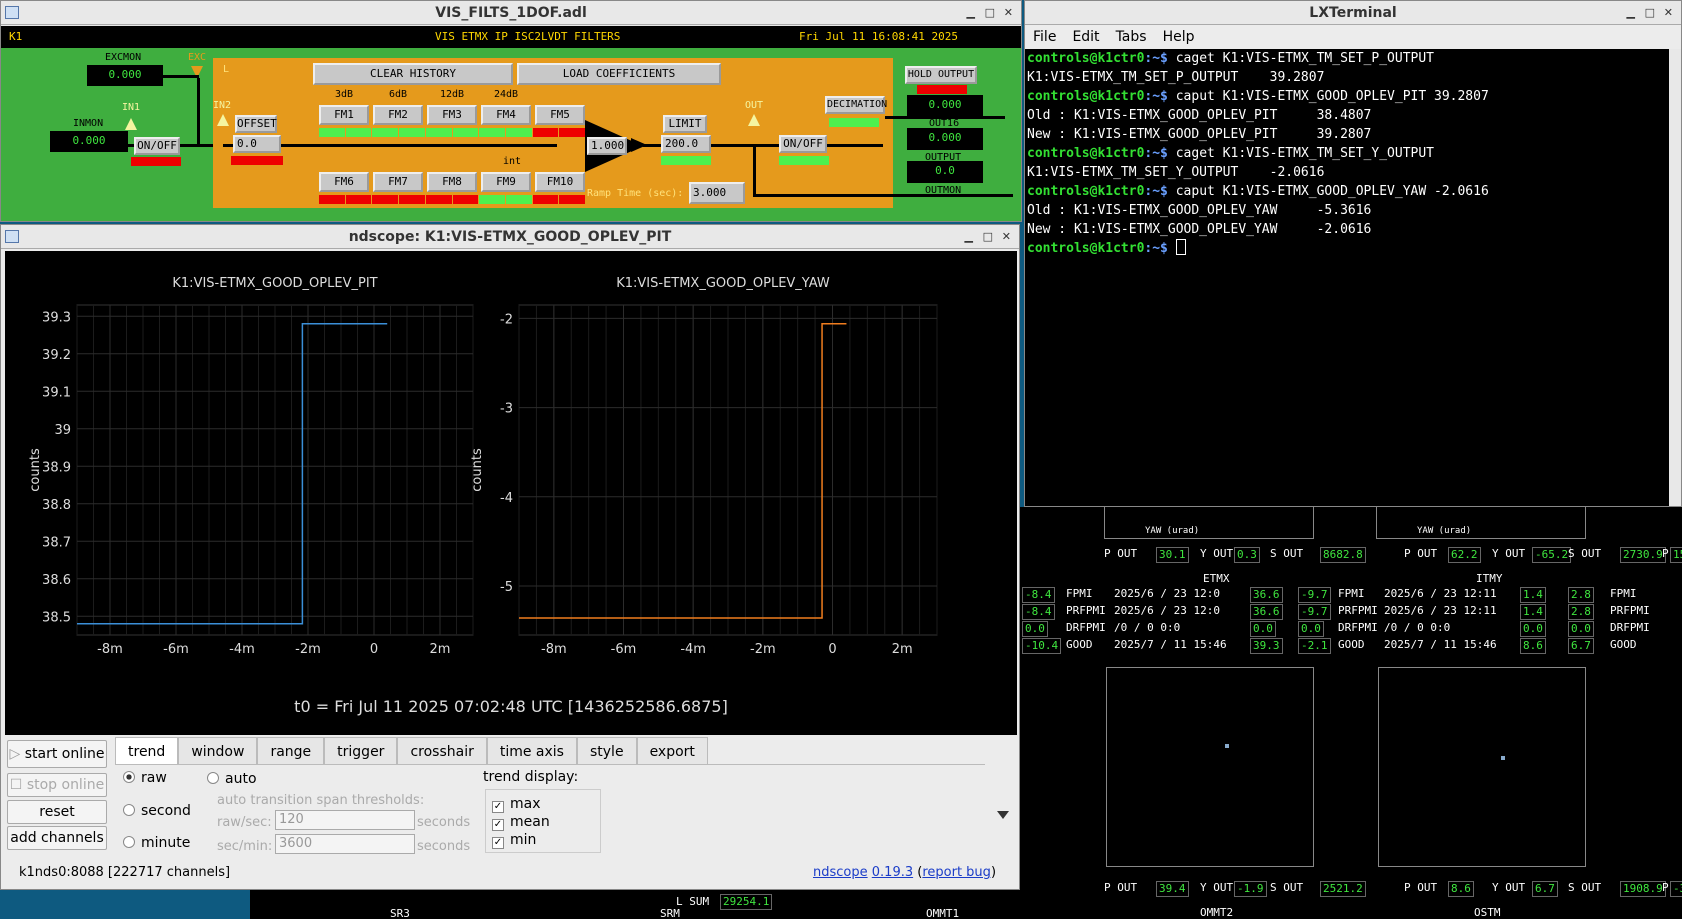 The height and width of the screenshot is (919, 1682). What do you see at coordinates (560, 115) in the screenshot?
I see `filter-module-button: FM5` at bounding box center [560, 115].